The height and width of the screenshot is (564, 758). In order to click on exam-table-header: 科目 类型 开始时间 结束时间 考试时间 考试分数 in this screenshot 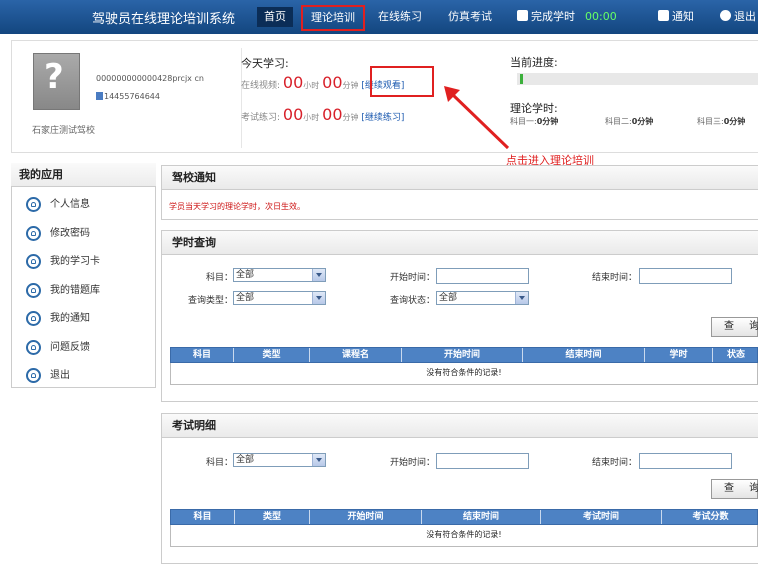, I will do `click(464, 517)`.